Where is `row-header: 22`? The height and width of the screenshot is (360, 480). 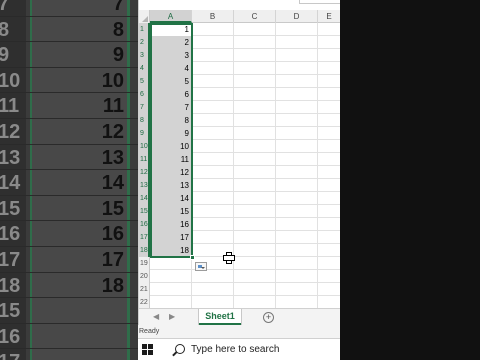
row-header: 22 is located at coordinates (144, 302).